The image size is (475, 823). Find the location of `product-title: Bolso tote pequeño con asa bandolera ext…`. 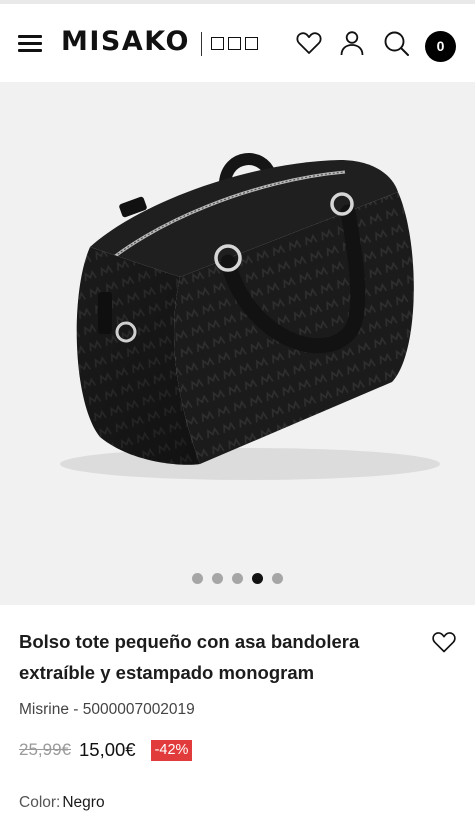

product-title: Bolso tote pequeño con asa bandolera ext… is located at coordinates (189, 657).